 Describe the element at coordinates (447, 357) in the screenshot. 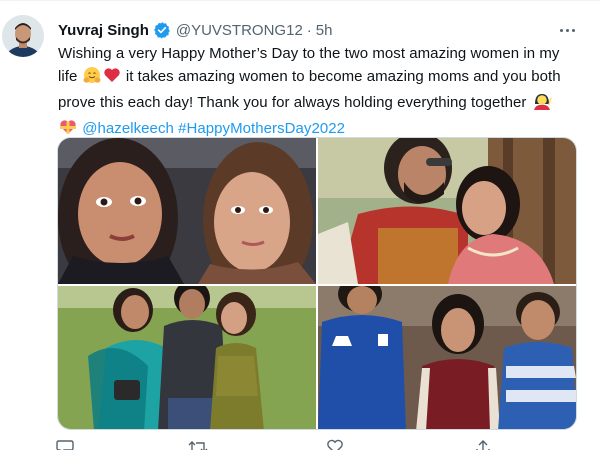

I see `photo-group-blue-jerseys` at that location.